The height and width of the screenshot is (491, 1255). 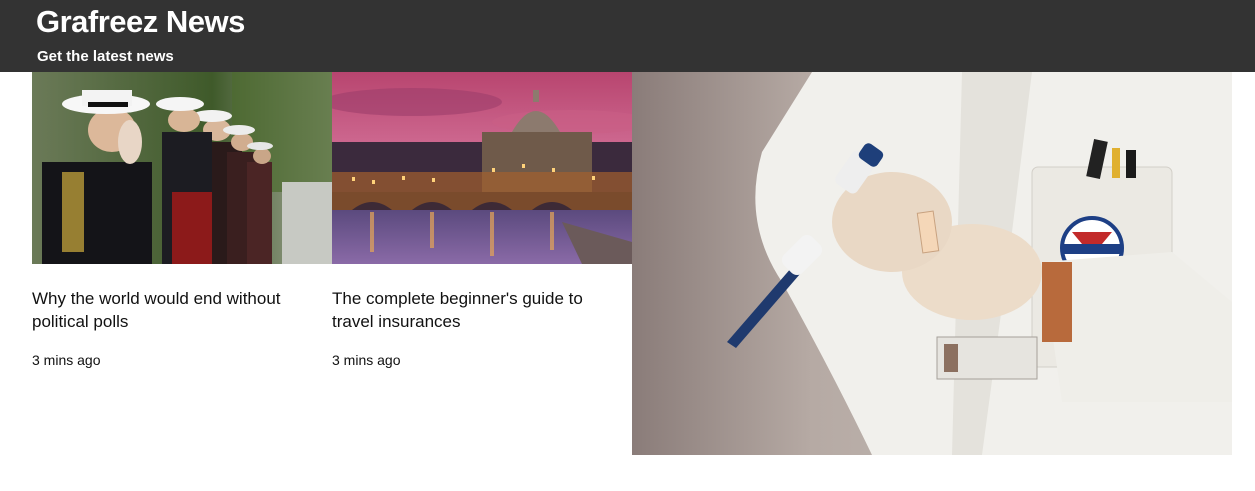 I want to click on site-tagline: Get the latest news, so click(x=105, y=56).